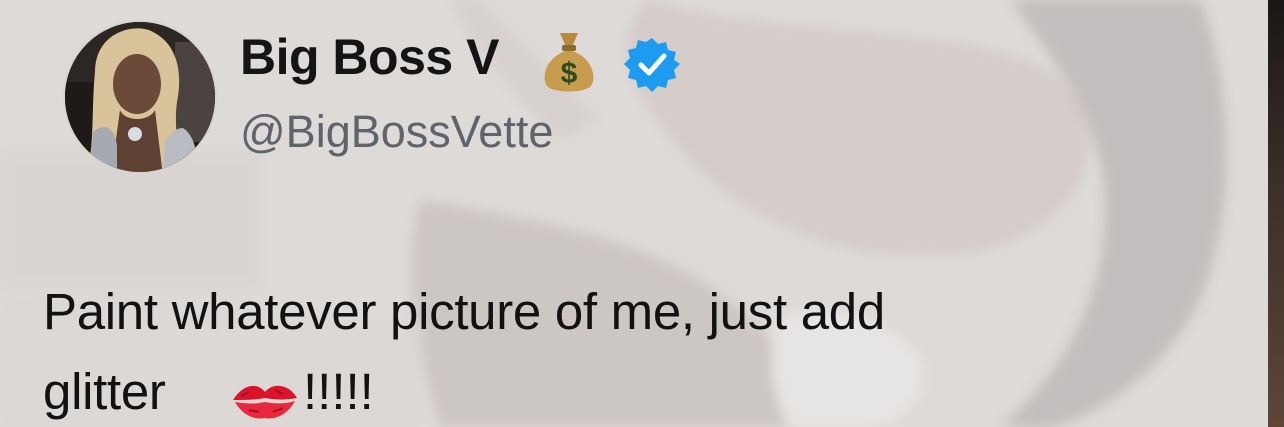 Image resolution: width=1284 pixels, height=427 pixels. I want to click on user-handle: @BigBossVette, so click(396, 132).